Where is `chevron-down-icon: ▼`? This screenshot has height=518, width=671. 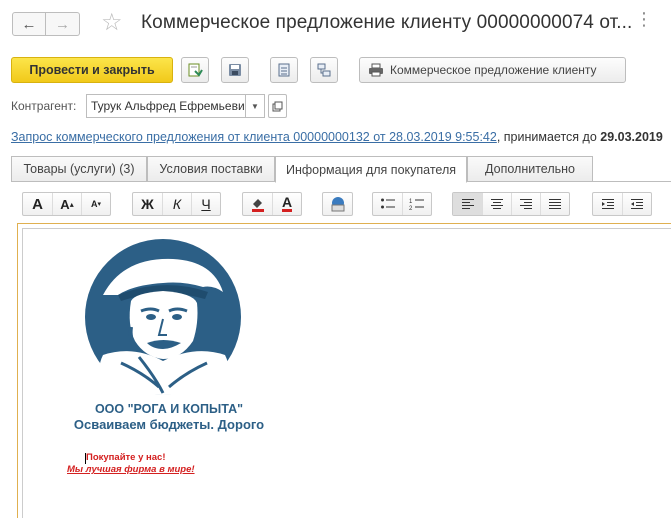
chevron-down-icon: ▼ is located at coordinates (255, 106).